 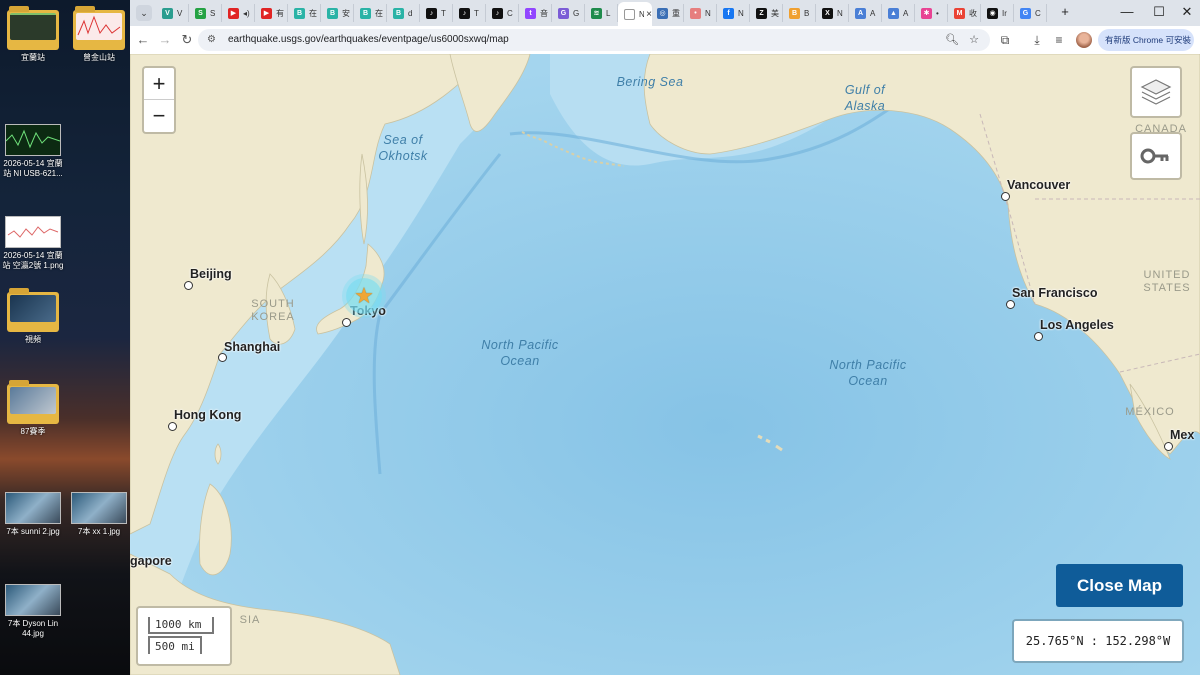 What do you see at coordinates (766, 13) in the screenshot?
I see `browser-tab: Z美` at bounding box center [766, 13].